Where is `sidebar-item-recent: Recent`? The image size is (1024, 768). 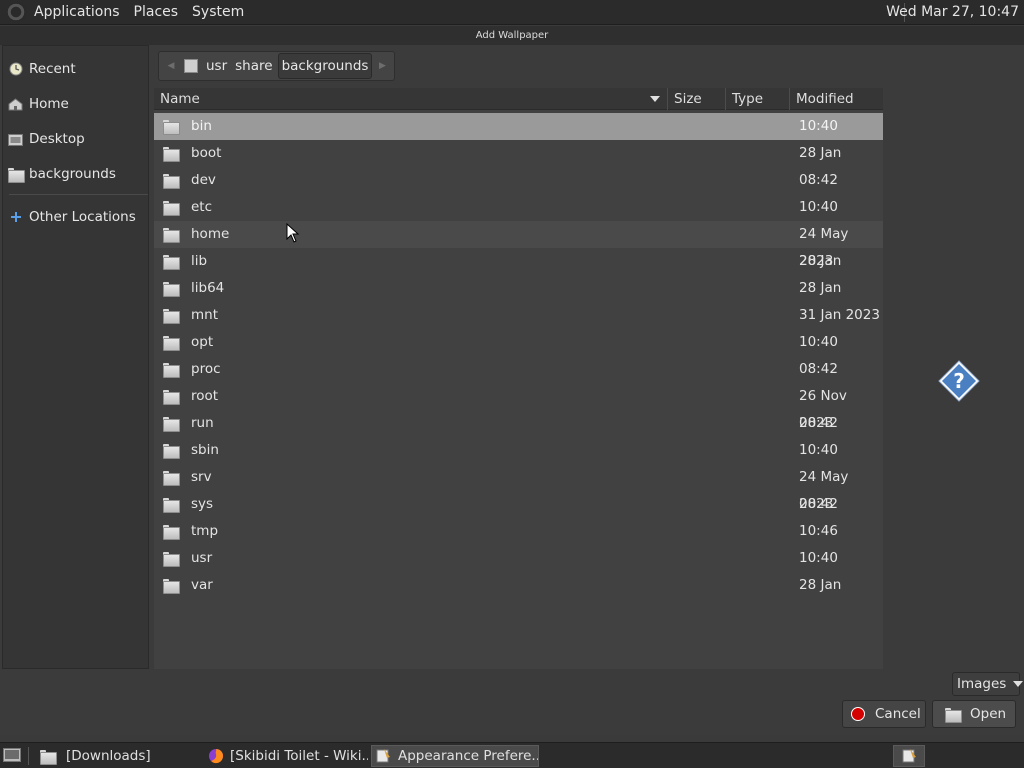
sidebar-item-recent: Recent is located at coordinates (75, 69).